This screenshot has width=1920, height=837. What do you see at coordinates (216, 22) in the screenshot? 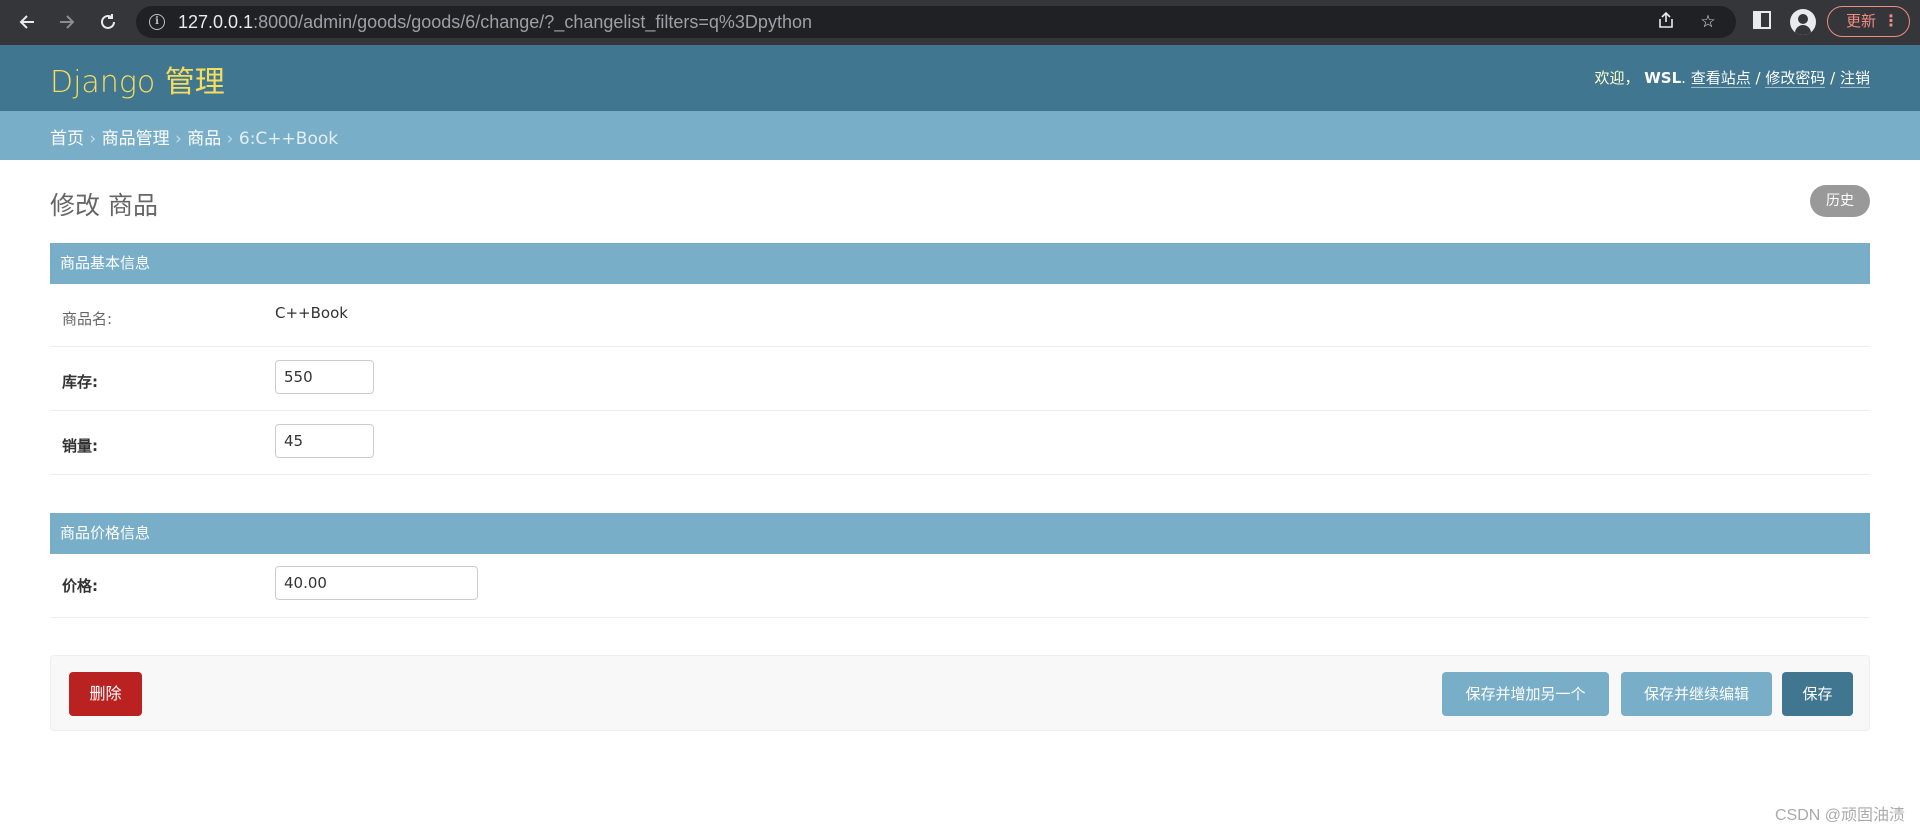
I see `url-host: 127.0.0.1` at bounding box center [216, 22].